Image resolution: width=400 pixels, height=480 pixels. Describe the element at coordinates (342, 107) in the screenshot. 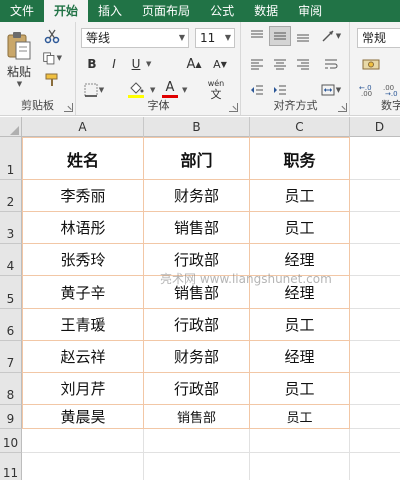

I see `alignment-launcher-icon` at that location.